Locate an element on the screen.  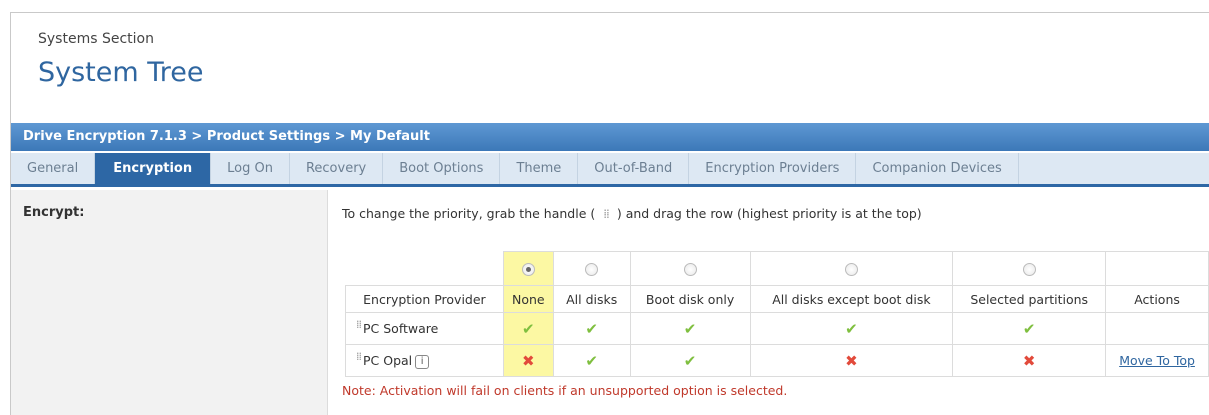
radio-all-except-boot is located at coordinates (851, 269).